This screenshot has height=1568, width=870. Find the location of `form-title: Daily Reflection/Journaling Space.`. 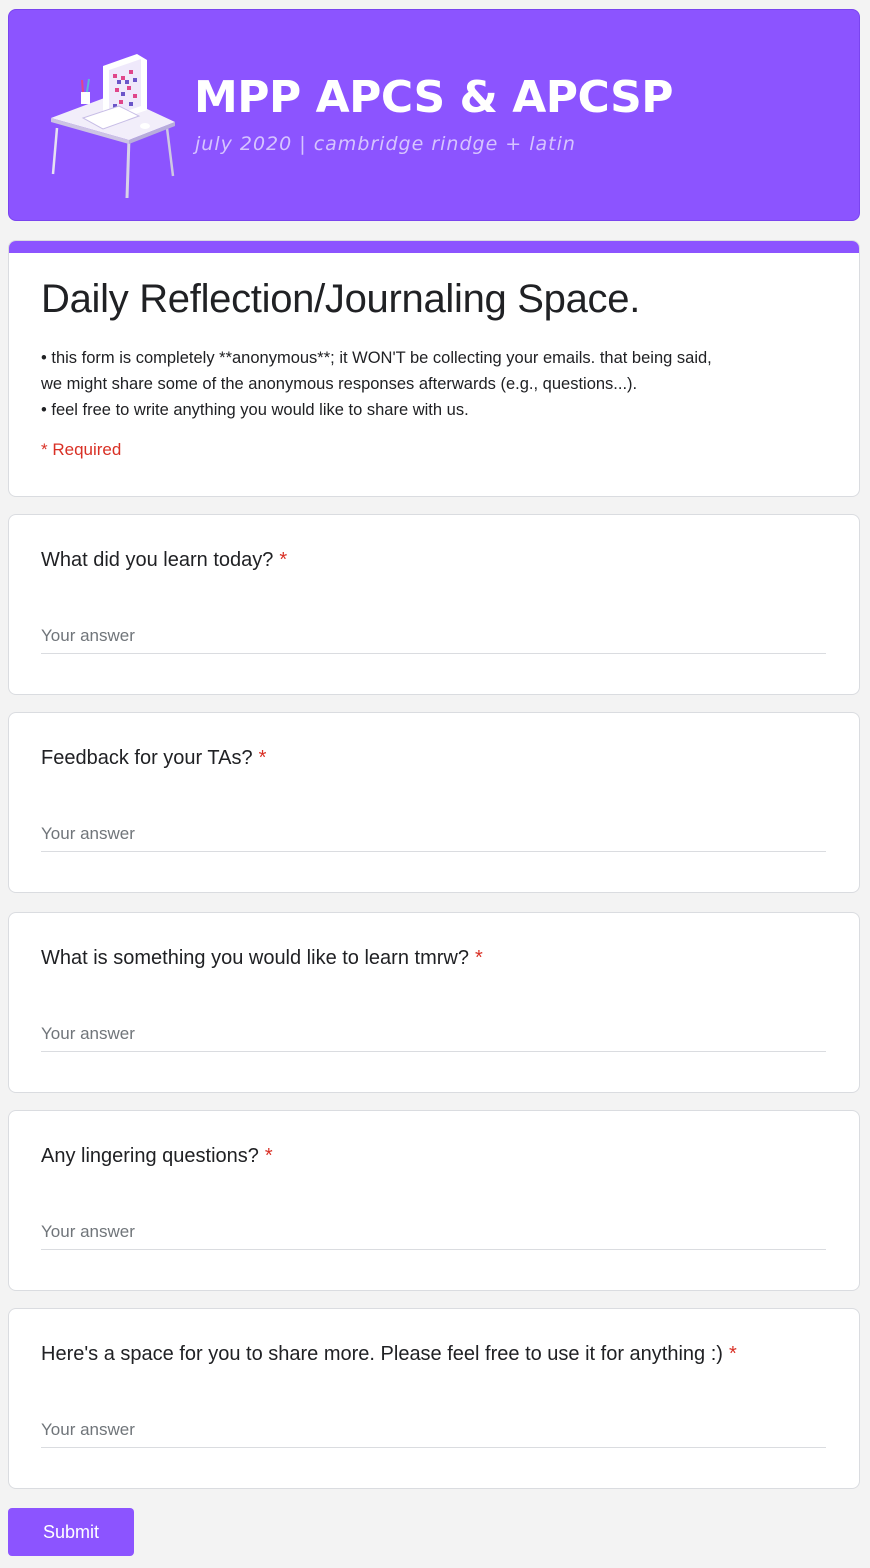

form-title: Daily Reflection/Journaling Space. is located at coordinates (341, 299).